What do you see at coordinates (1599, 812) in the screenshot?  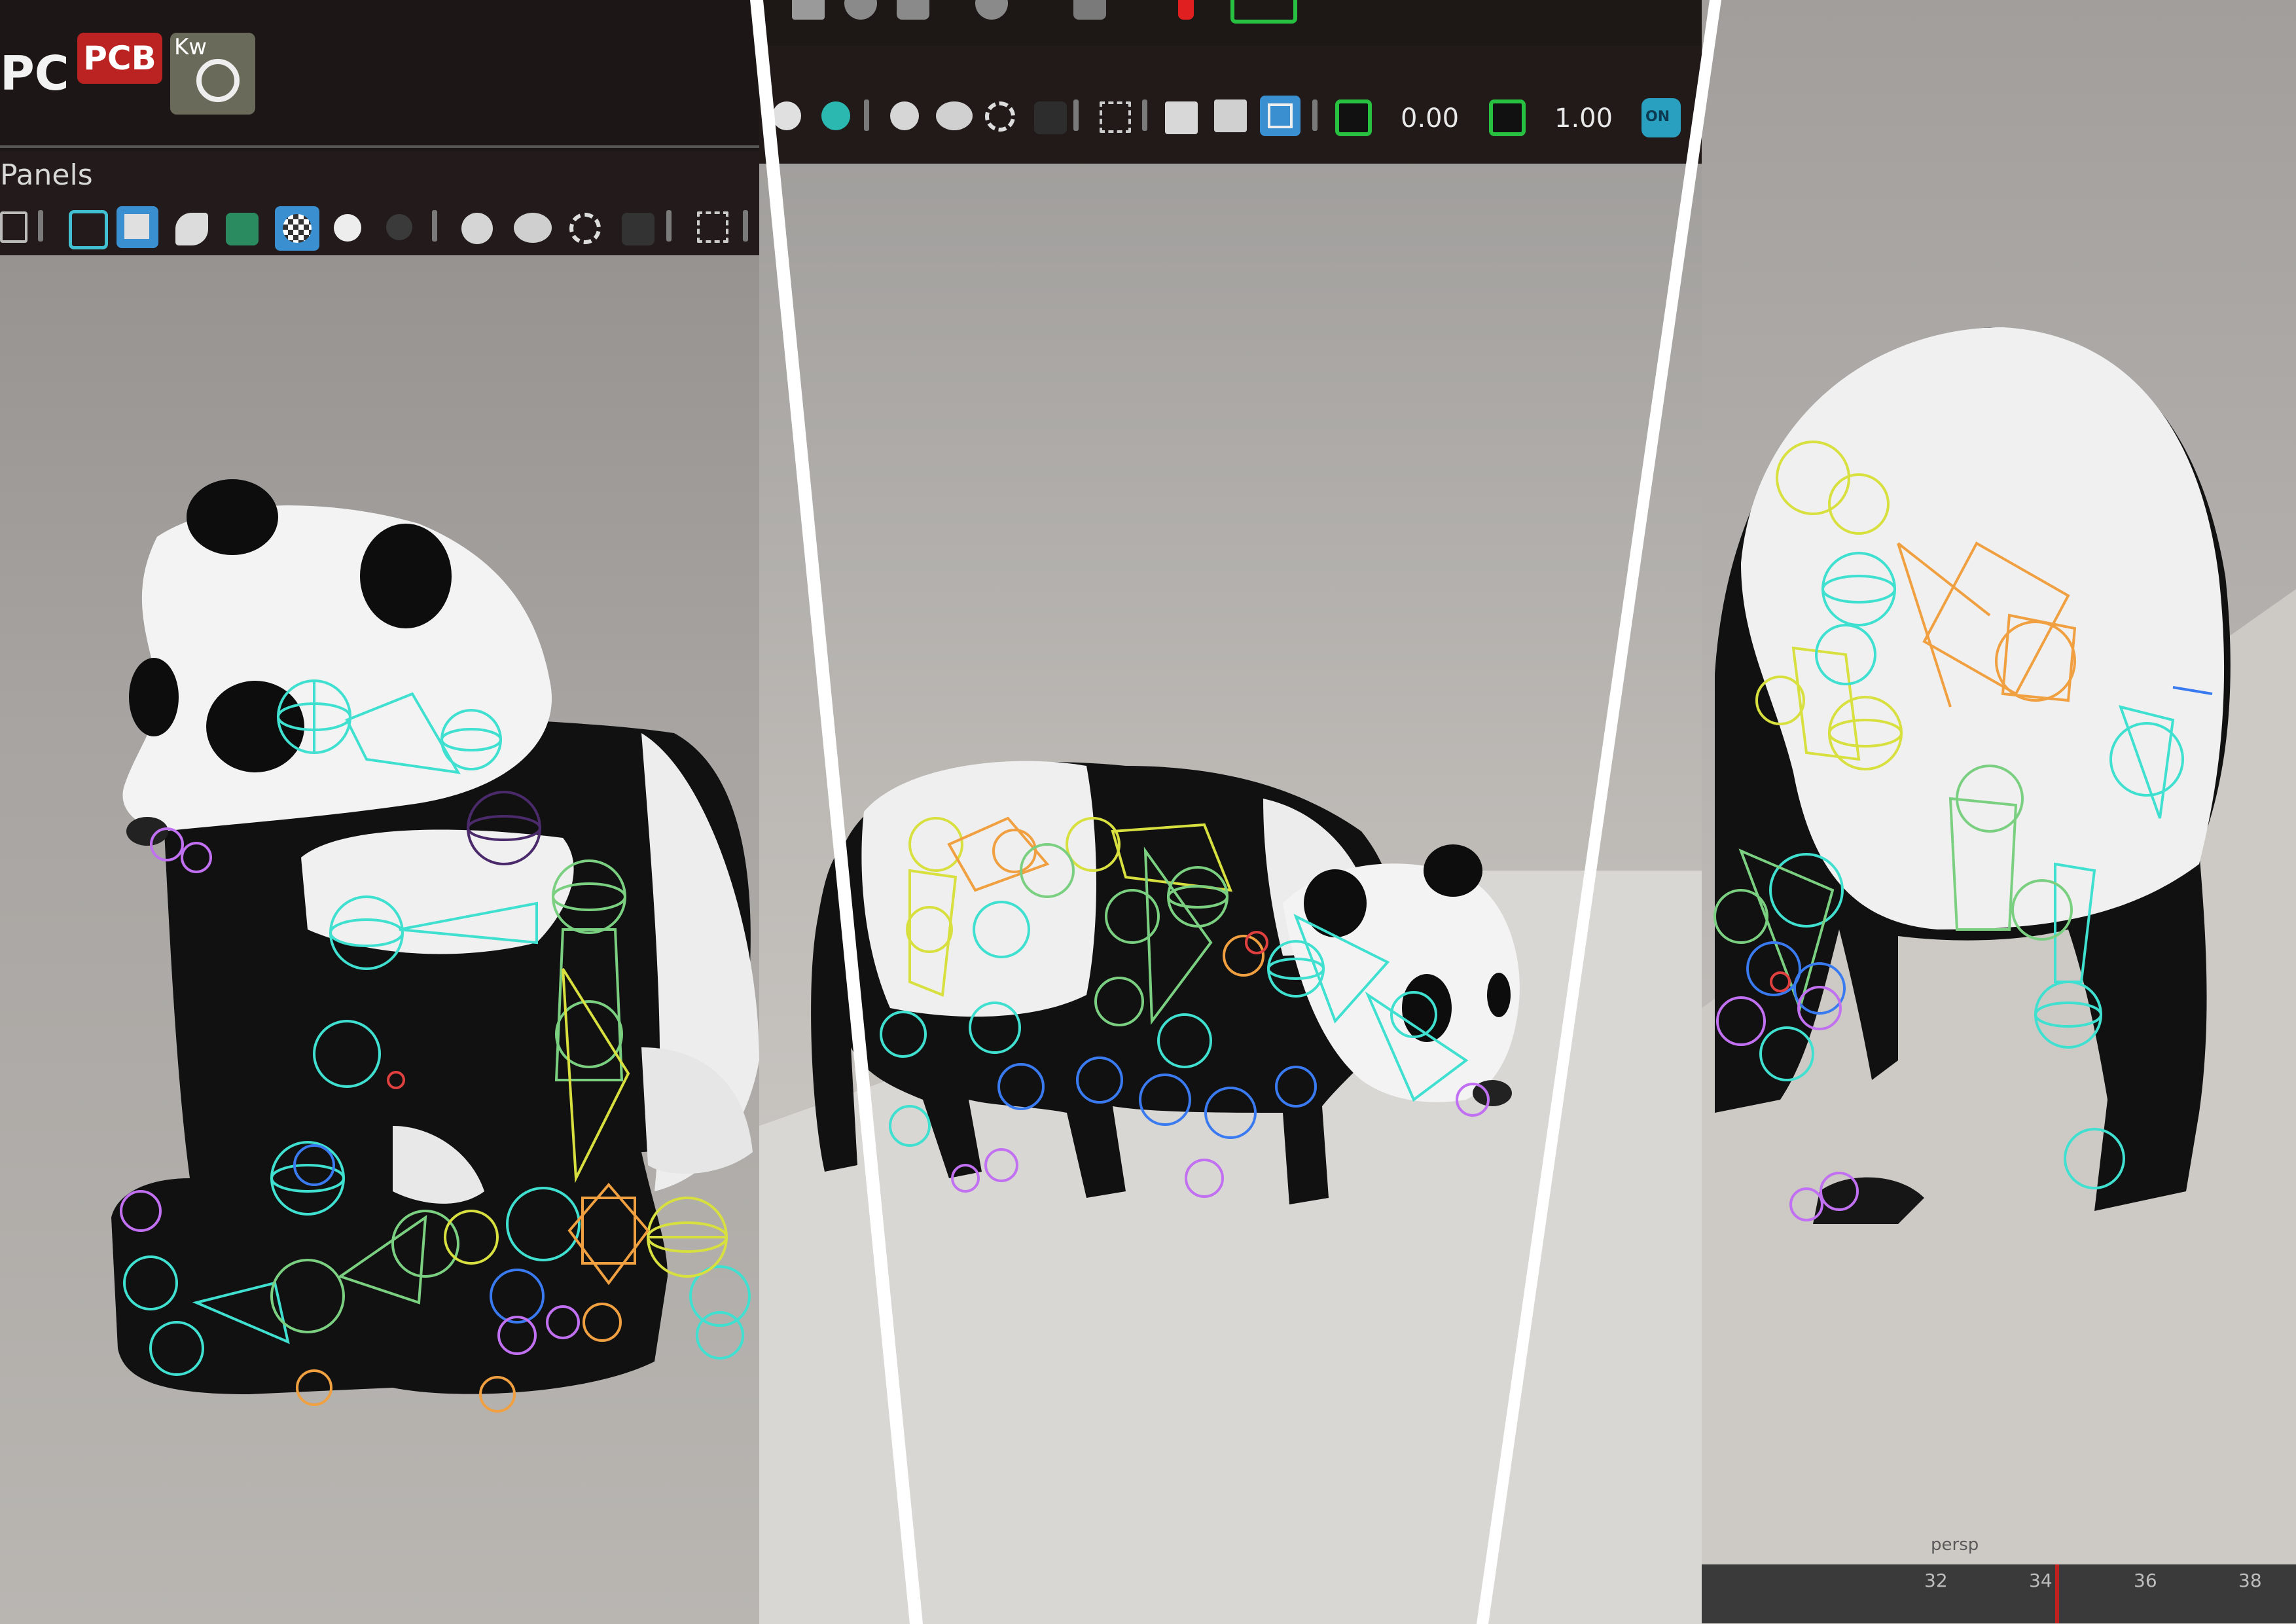 I see `divider-right` at bounding box center [1599, 812].